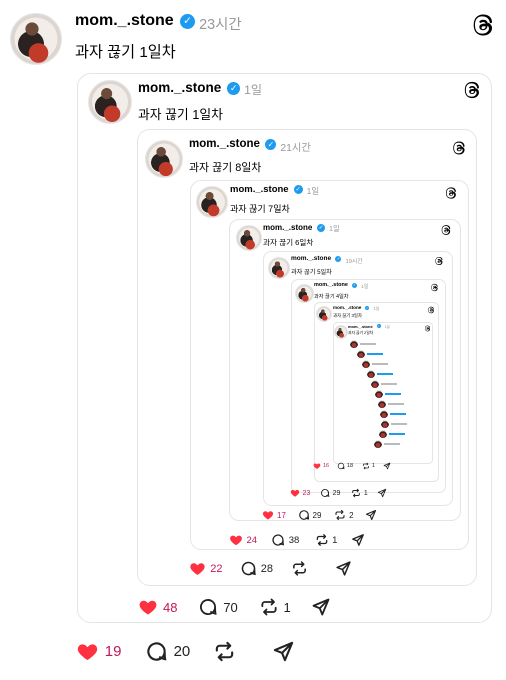  I want to click on post-text: 과자 끊기 1일차, so click(180, 114).